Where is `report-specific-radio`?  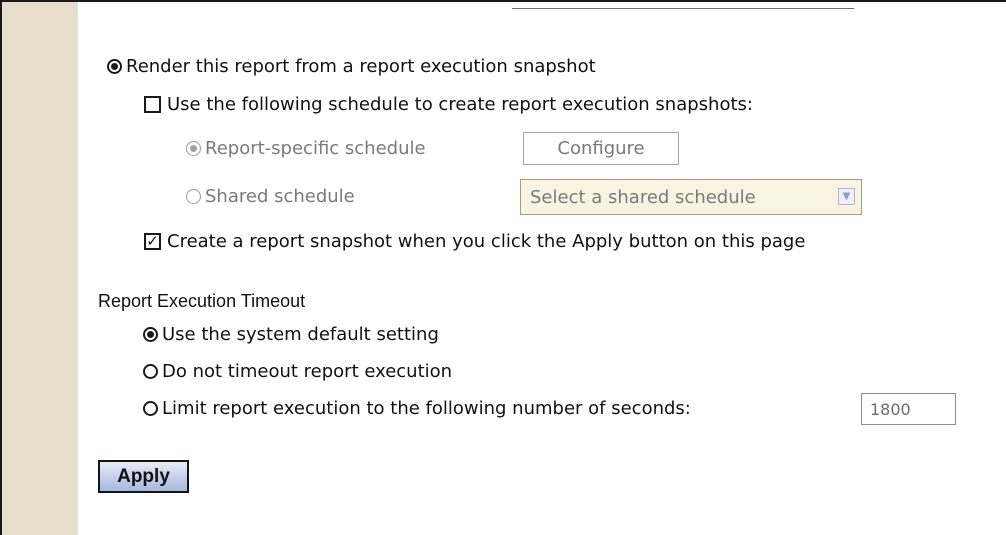
report-specific-radio is located at coordinates (193, 148).